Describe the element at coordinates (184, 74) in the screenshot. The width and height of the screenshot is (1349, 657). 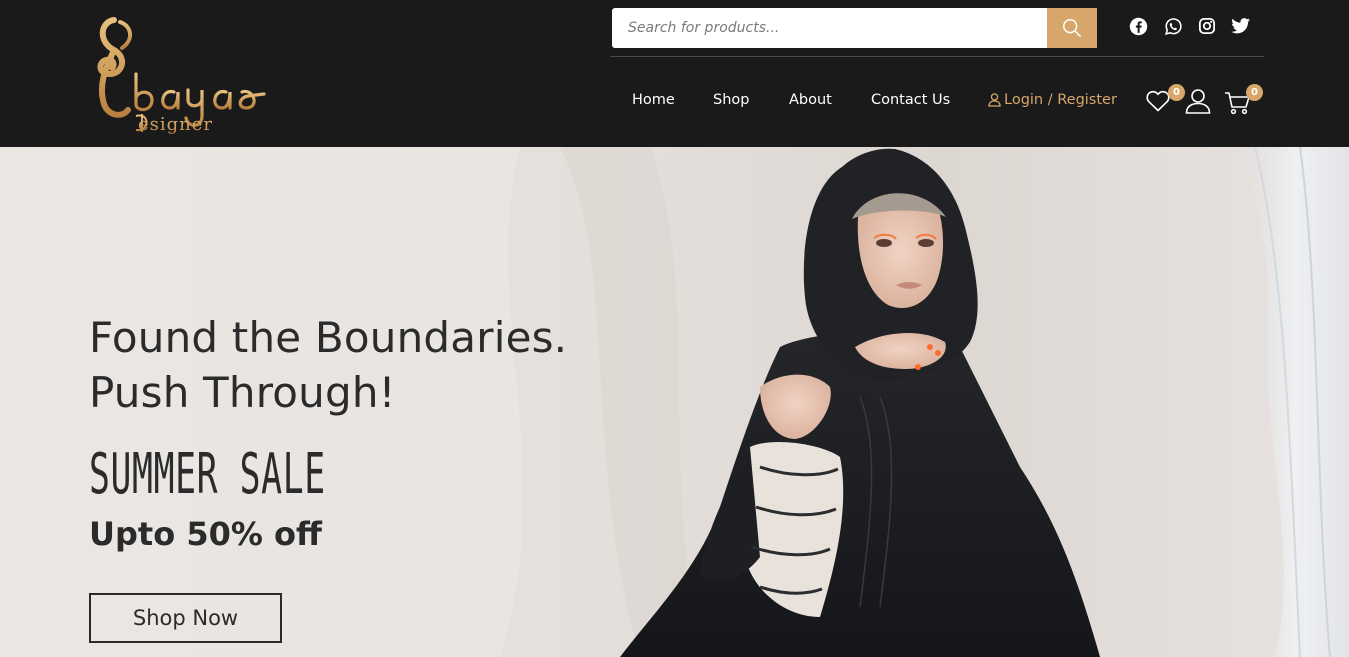
I see `brand-logo: esigner` at that location.